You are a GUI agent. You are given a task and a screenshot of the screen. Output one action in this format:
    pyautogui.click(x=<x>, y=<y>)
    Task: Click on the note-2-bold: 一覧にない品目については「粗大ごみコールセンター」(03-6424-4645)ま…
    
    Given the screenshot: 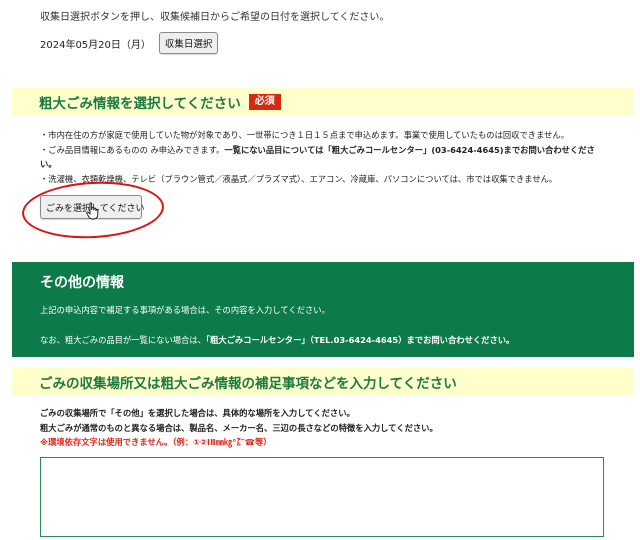 What is the action you would take?
    pyautogui.click(x=409, y=149)
    